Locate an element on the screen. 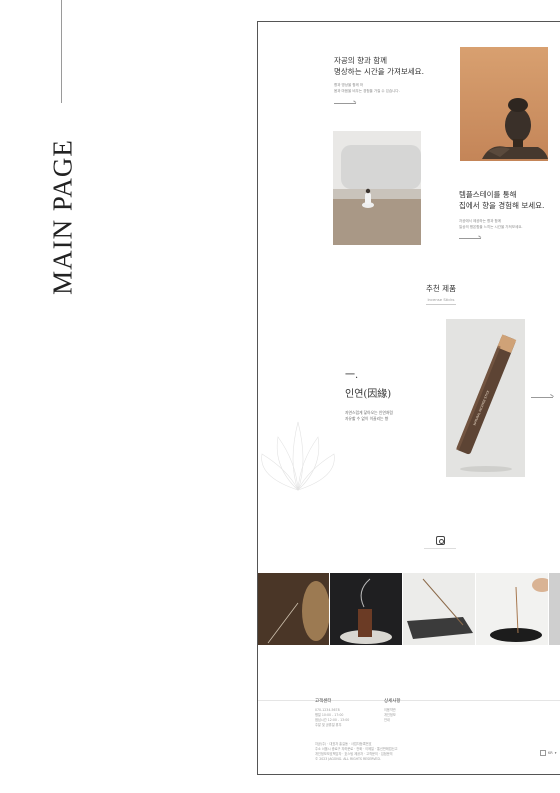 The height and width of the screenshot is (793, 560). product-mark: 一. is located at coordinates (352, 375).